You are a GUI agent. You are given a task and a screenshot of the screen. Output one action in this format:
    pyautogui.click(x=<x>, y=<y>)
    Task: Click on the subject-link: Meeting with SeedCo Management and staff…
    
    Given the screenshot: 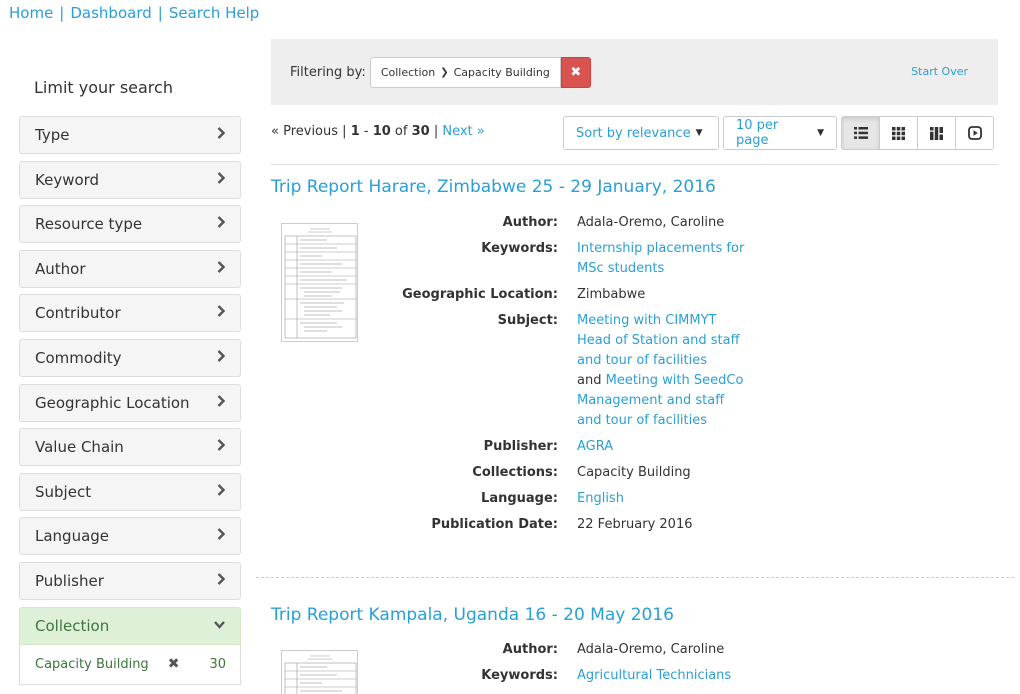 What is the action you would take?
    pyautogui.click(x=660, y=400)
    